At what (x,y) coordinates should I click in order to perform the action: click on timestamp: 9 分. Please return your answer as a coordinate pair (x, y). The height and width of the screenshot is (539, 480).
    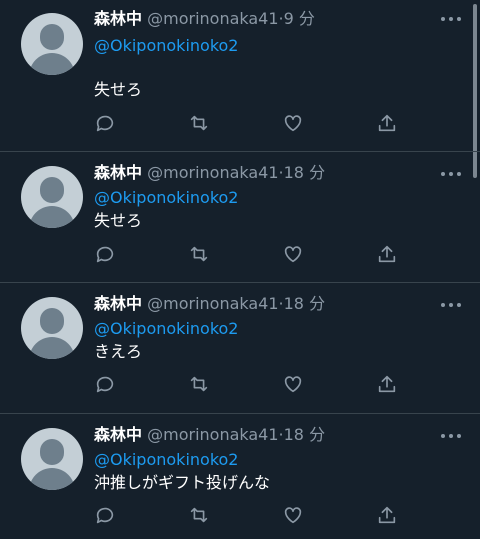
    Looking at the image, I should click on (299, 18).